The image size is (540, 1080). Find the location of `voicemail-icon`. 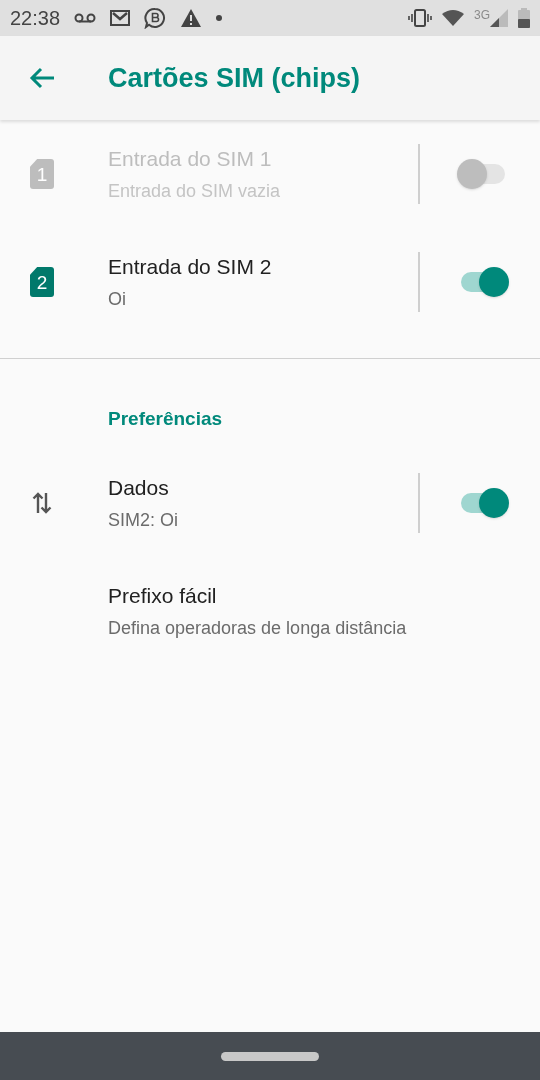

voicemail-icon is located at coordinates (85, 18).